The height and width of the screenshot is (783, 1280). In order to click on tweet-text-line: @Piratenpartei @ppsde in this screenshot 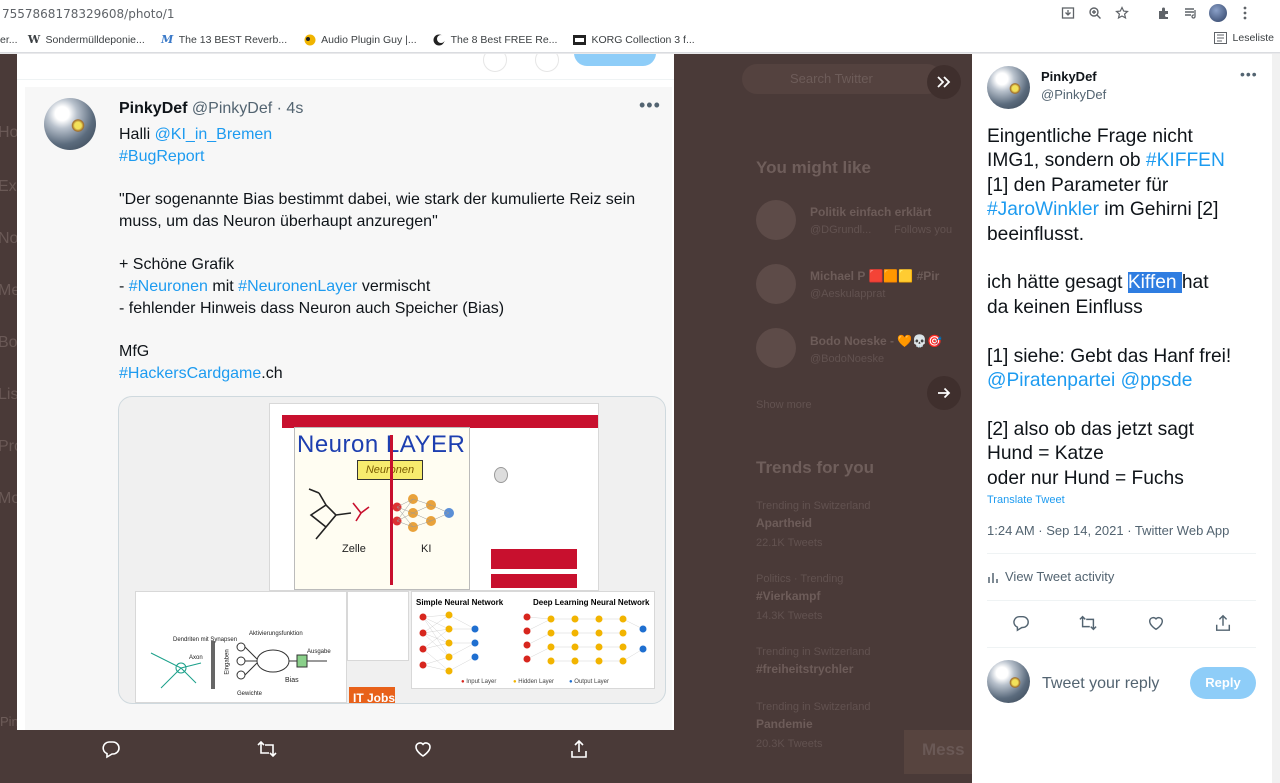, I will do `click(1127, 381)`.